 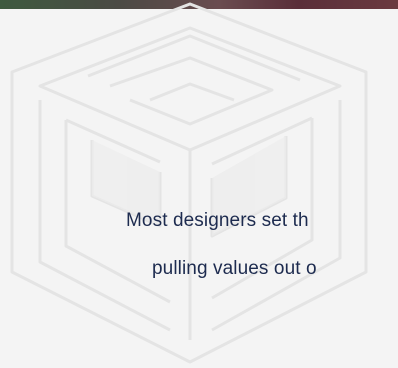 I want to click on body-text-line-1: Most designers set th, so click(x=217, y=220).